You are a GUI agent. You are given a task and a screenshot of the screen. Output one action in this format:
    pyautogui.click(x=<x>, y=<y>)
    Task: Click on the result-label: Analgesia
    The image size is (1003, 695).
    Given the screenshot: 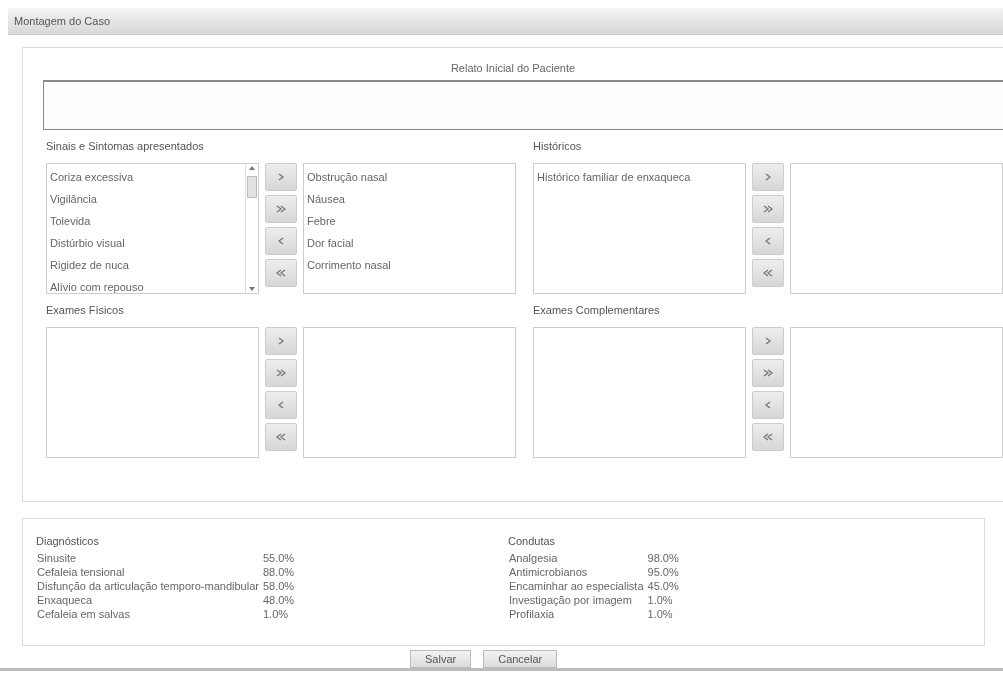 What is the action you would take?
    pyautogui.click(x=534, y=558)
    